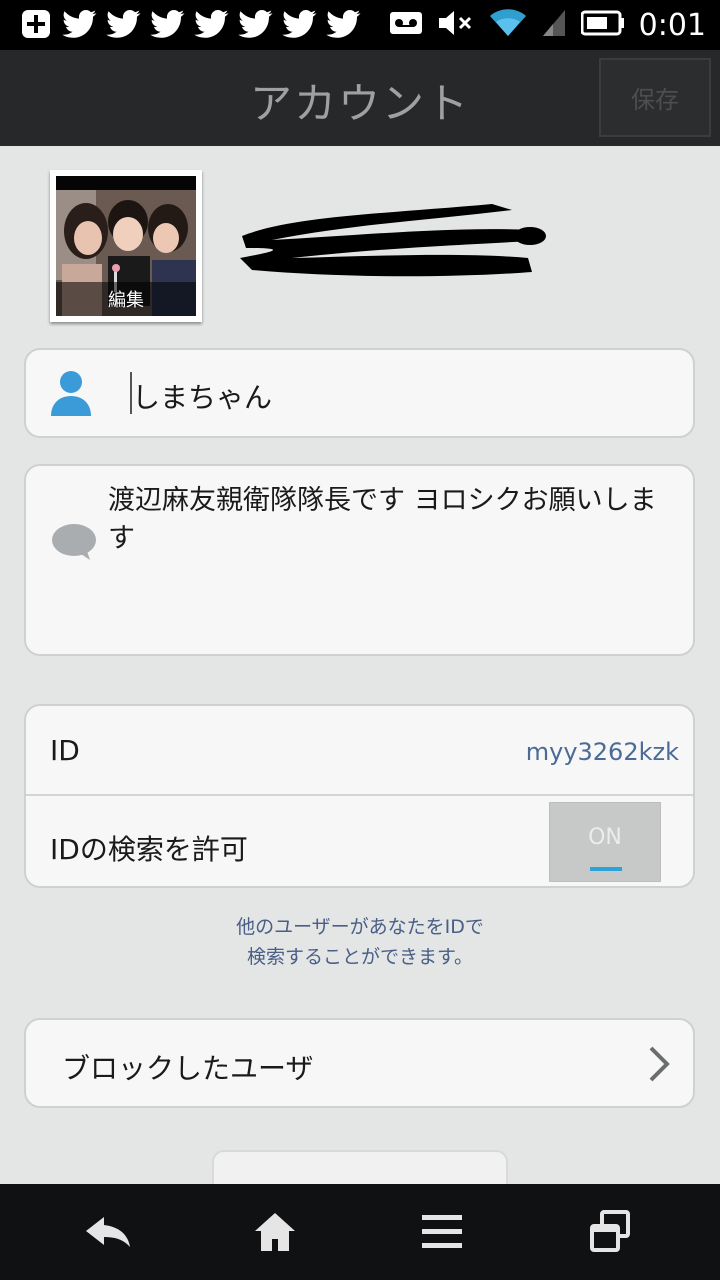 The width and height of the screenshot is (720, 1280). Describe the element at coordinates (126, 299) in the screenshot. I see `avatar-edit-label: 編集` at that location.